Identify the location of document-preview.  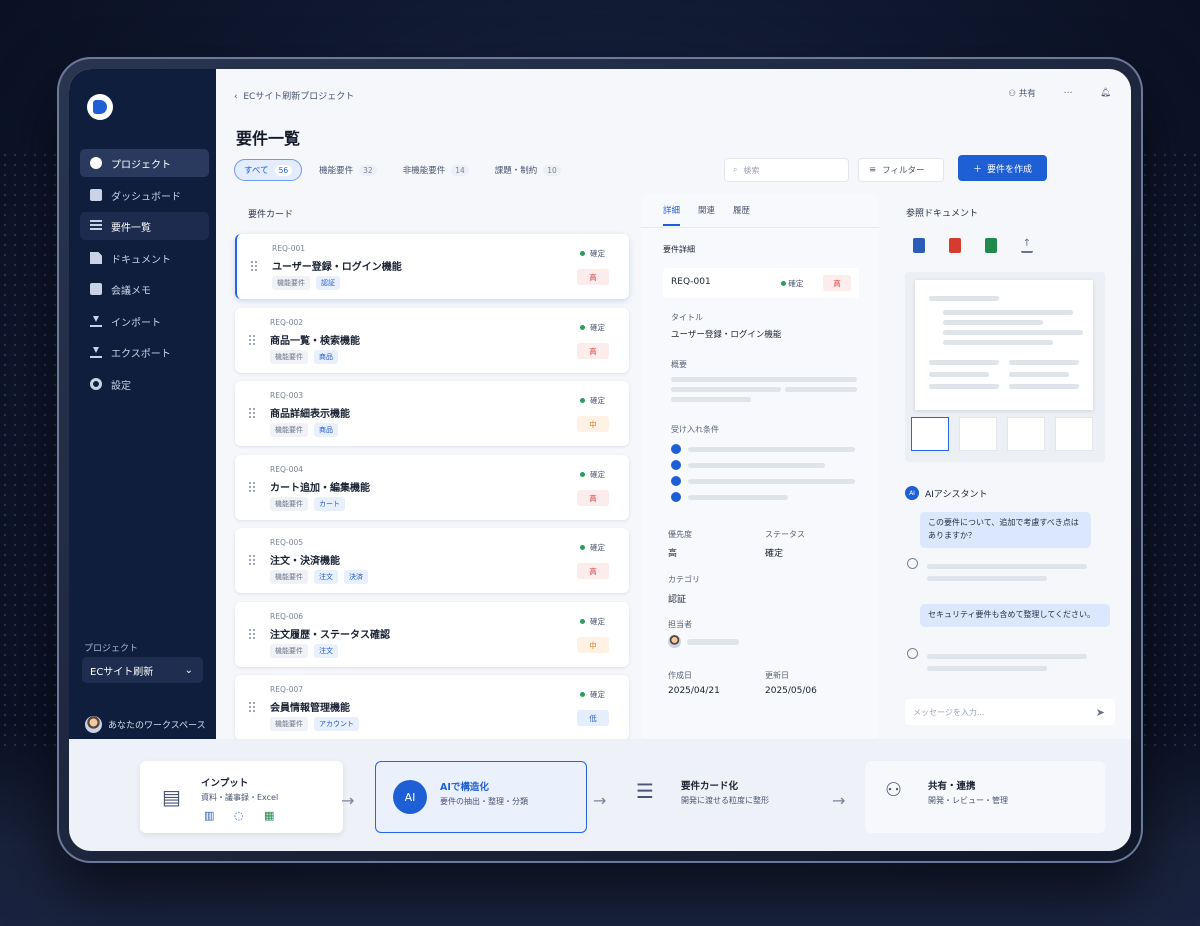
(1005, 367).